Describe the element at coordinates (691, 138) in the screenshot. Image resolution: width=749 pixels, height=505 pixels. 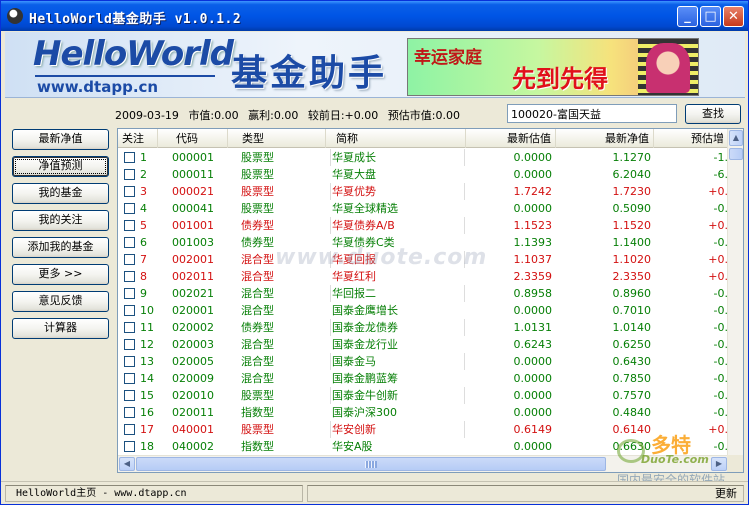
I see `col-inc: 预估增` at that location.